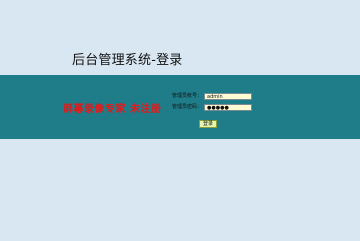 This screenshot has width=360, height=241. Describe the element at coordinates (228, 107) in the screenshot. I see `password-input` at that location.